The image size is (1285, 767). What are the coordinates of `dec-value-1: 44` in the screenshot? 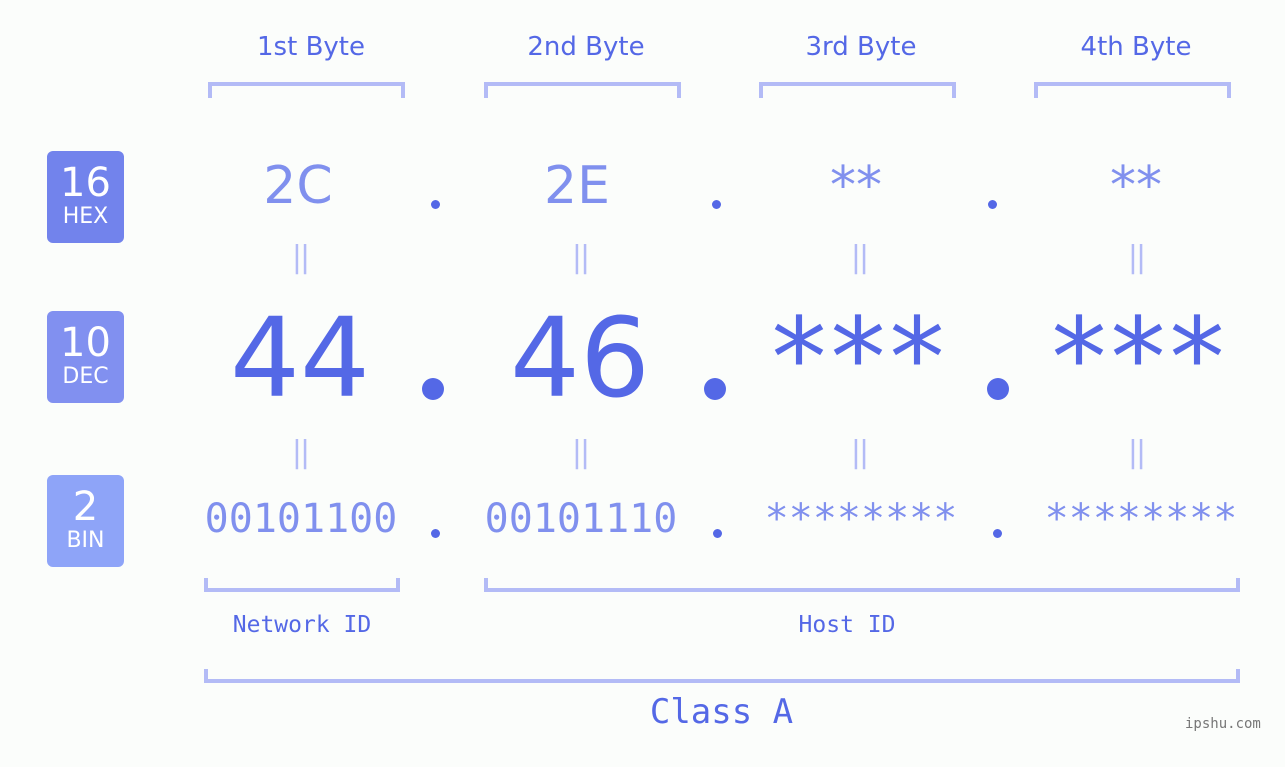 It's located at (300, 358).